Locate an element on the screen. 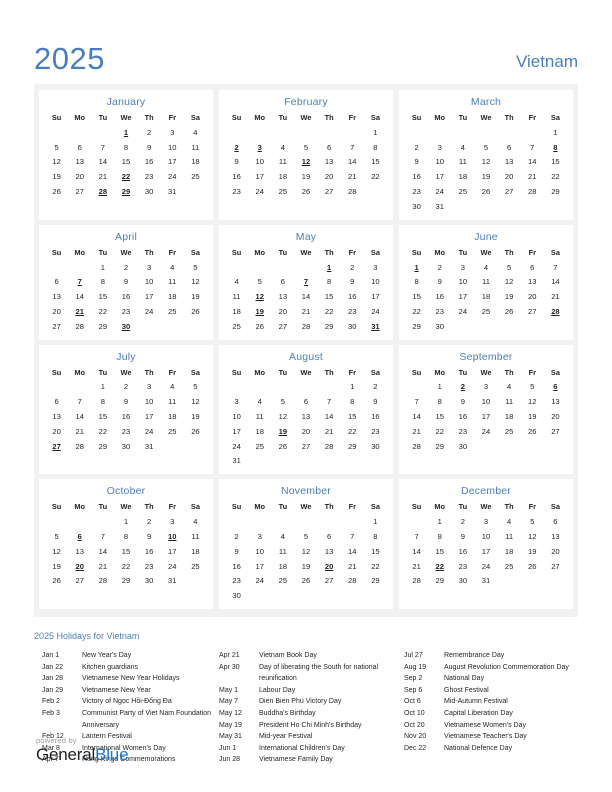 The height and width of the screenshot is (792, 612). day-cell-holiday: 22 is located at coordinates (125, 176).